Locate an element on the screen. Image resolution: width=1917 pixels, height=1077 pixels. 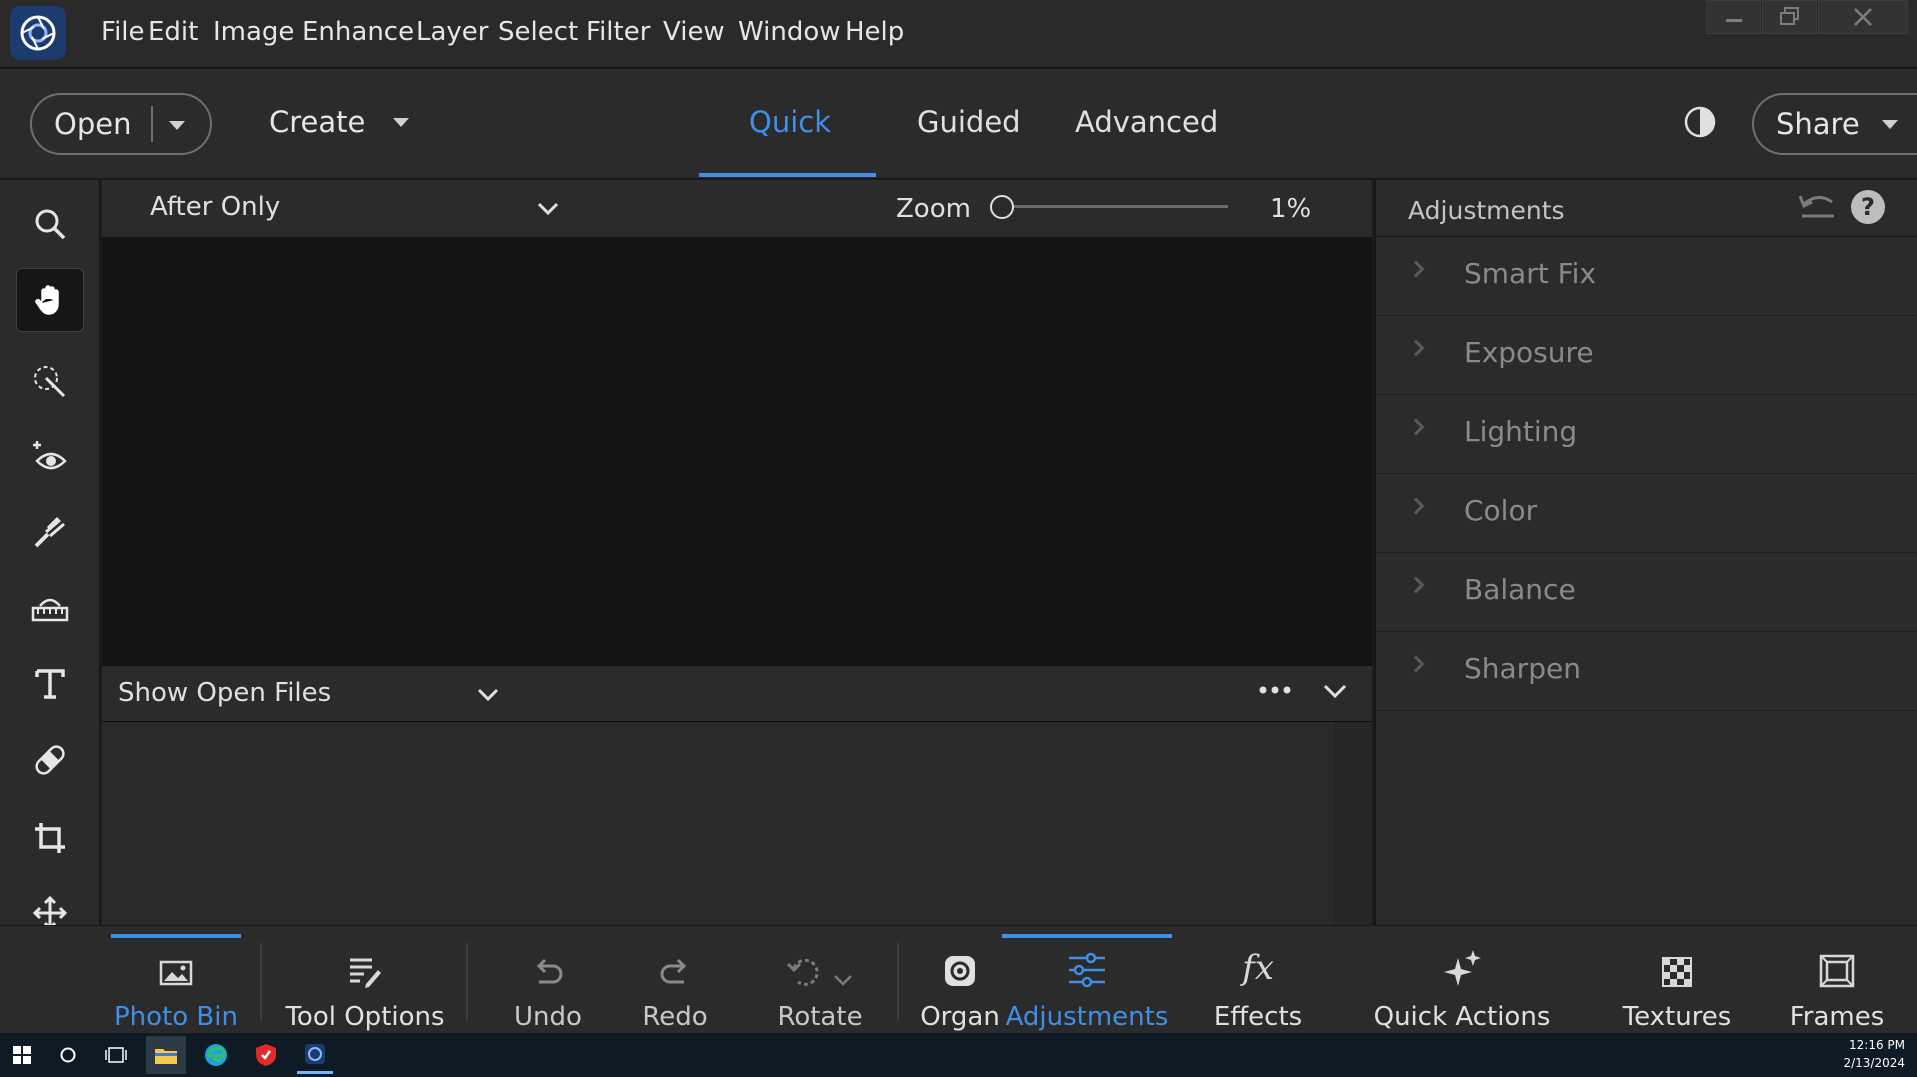
photo-bin-scrollbar is located at coordinates (1353, 823).